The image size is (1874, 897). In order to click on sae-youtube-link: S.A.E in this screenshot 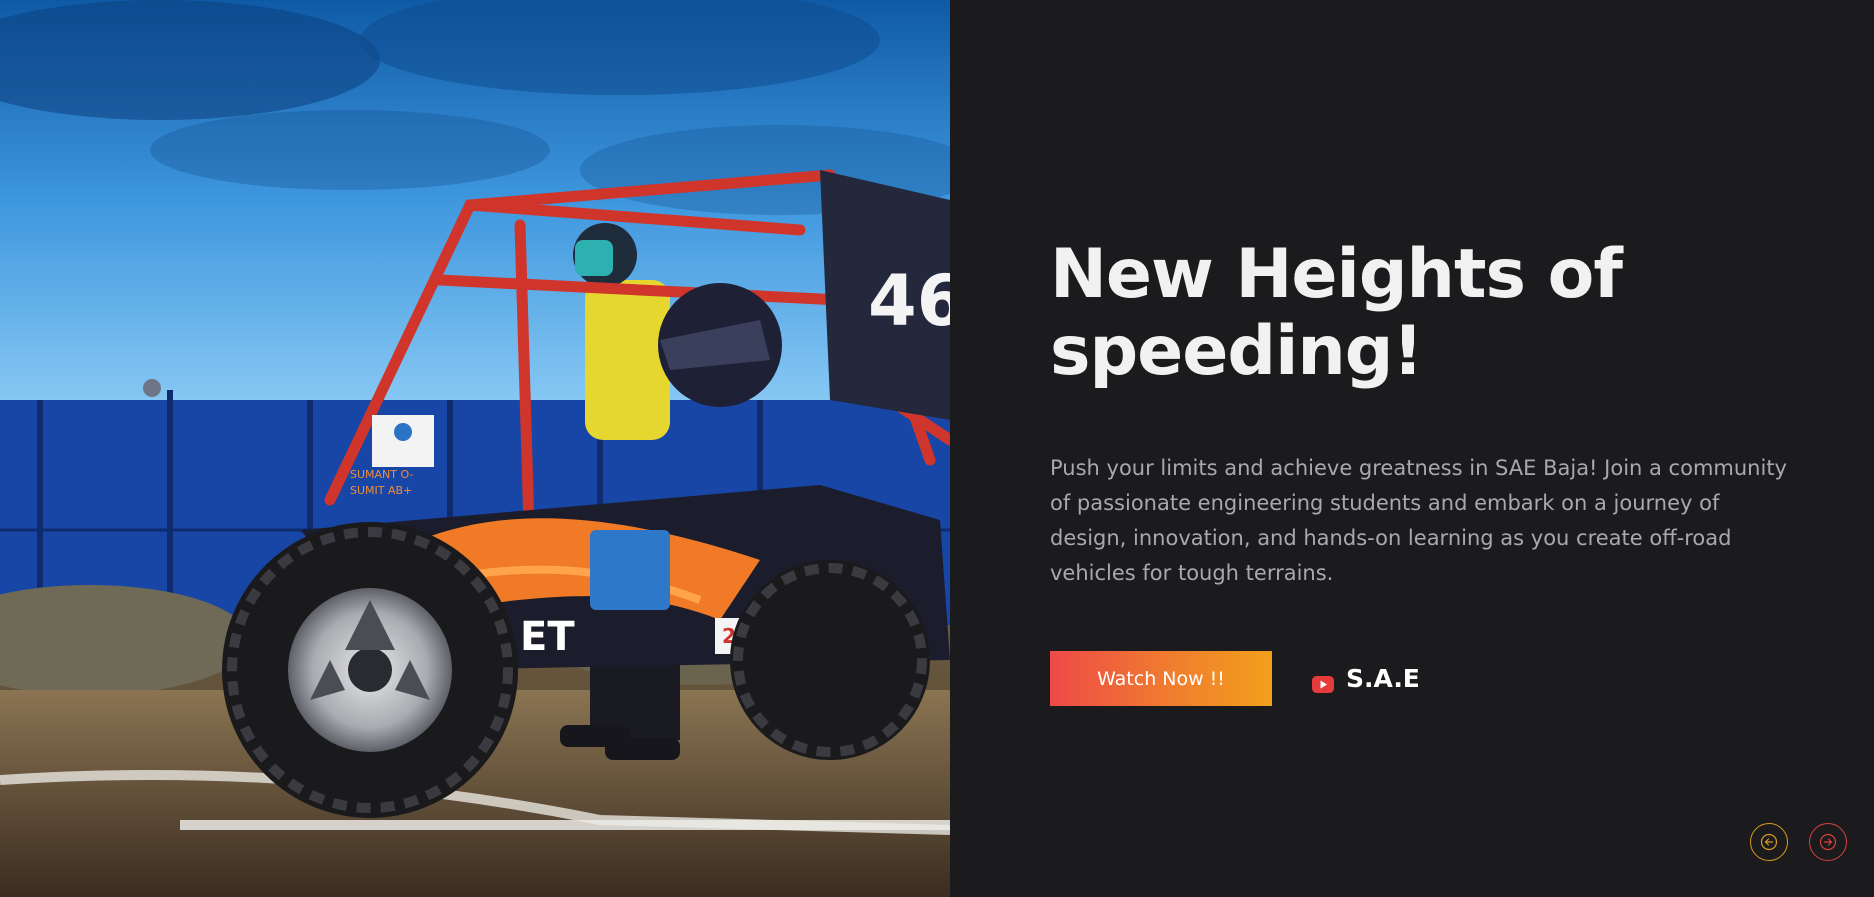, I will do `click(1366, 678)`.